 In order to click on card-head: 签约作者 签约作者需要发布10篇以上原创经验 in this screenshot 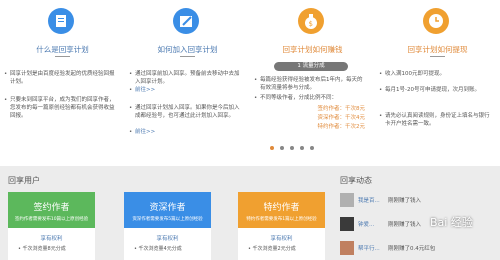, I will do `click(51, 210)`.